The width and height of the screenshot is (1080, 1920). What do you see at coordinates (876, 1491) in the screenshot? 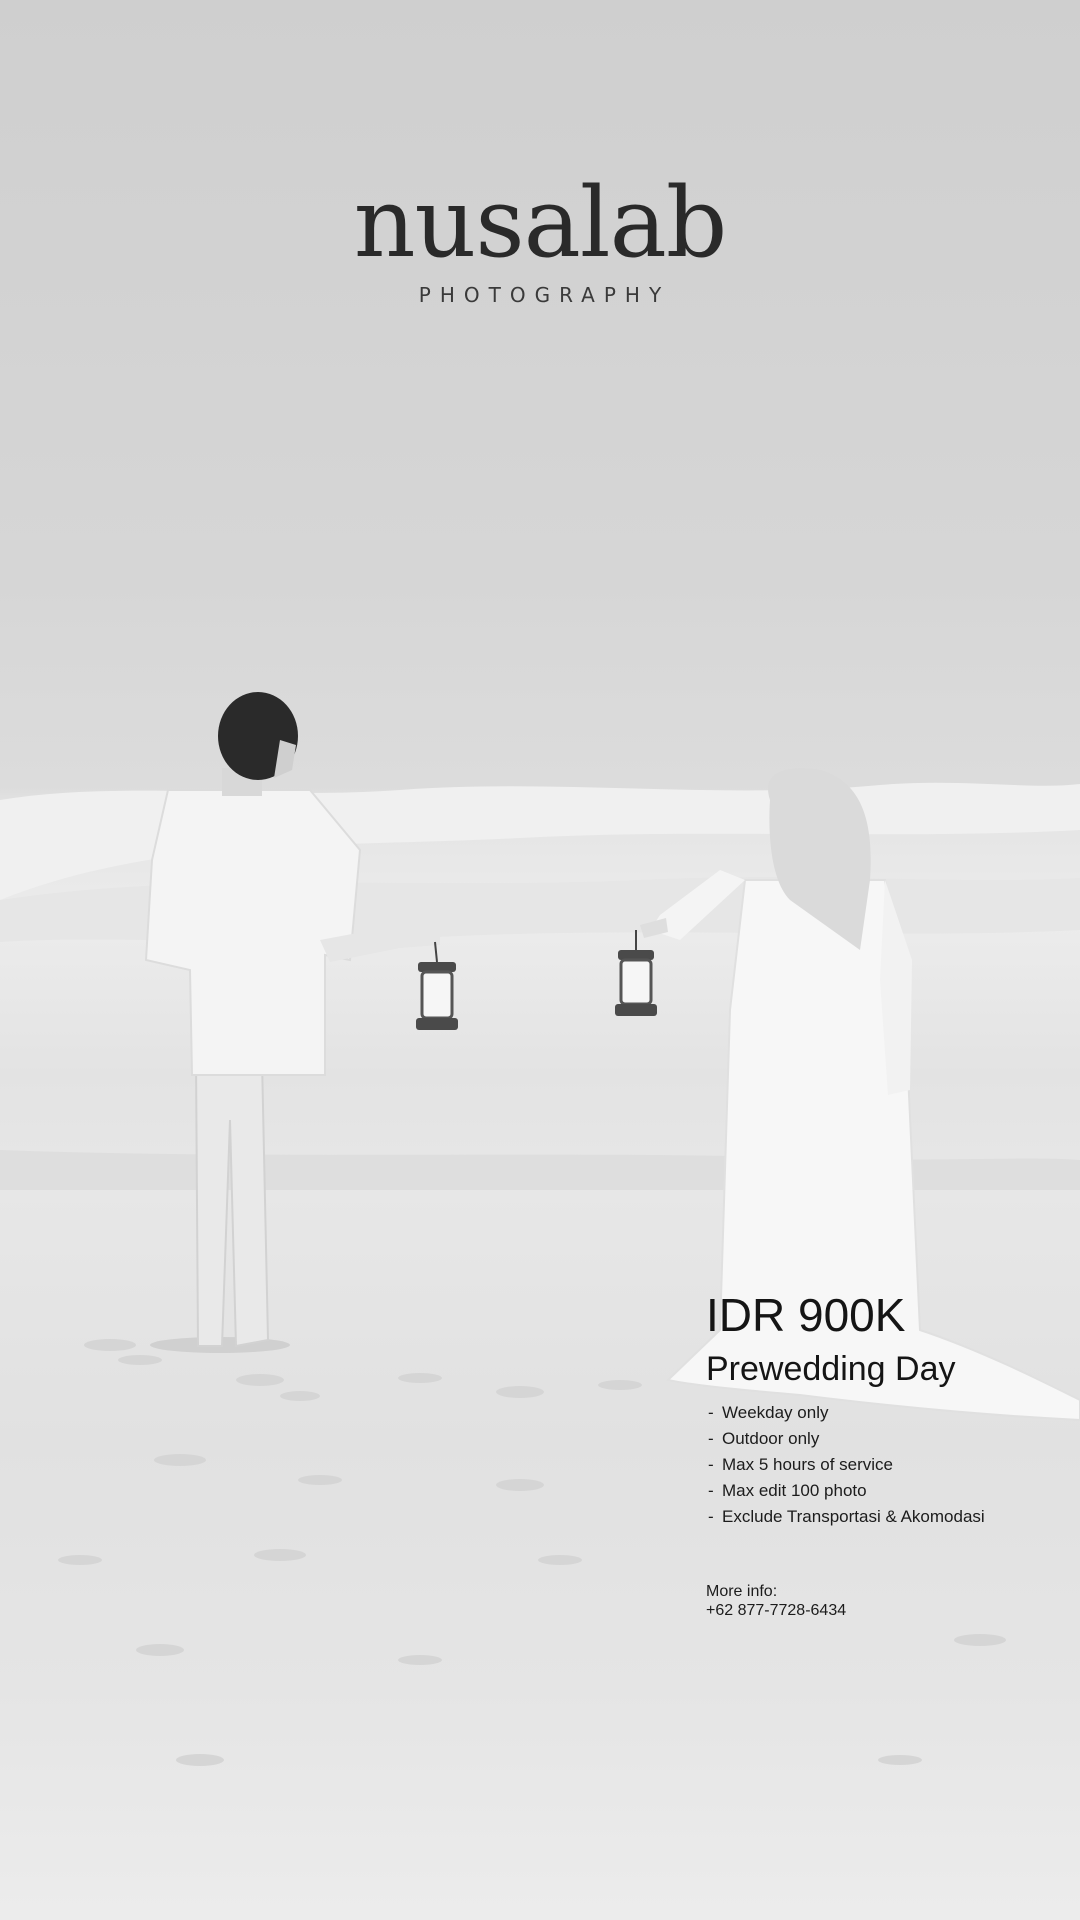
I see `feature-item: Max edit 100 photo` at bounding box center [876, 1491].